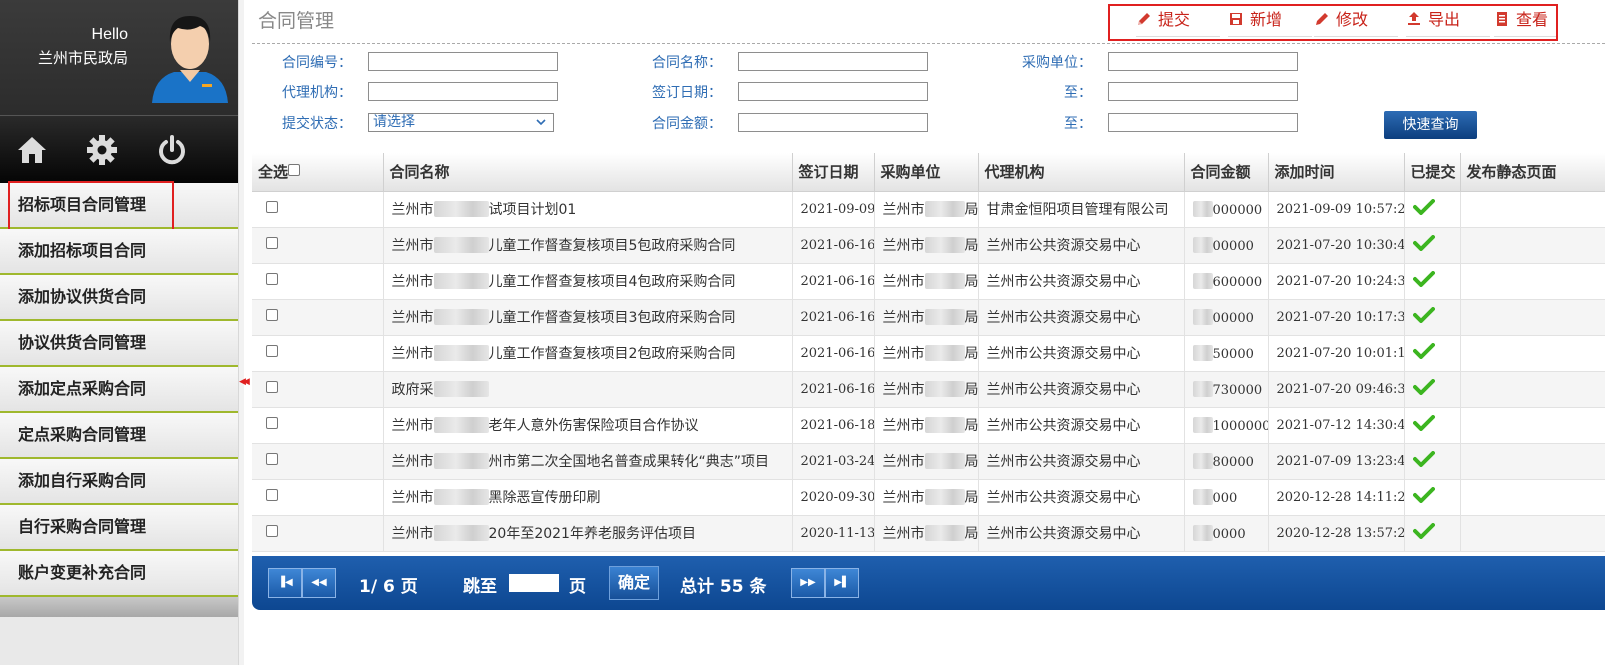 This screenshot has height=665, width=1605. What do you see at coordinates (588, 389) in the screenshot?
I see `contract-name-cell: 政府采` at bounding box center [588, 389].